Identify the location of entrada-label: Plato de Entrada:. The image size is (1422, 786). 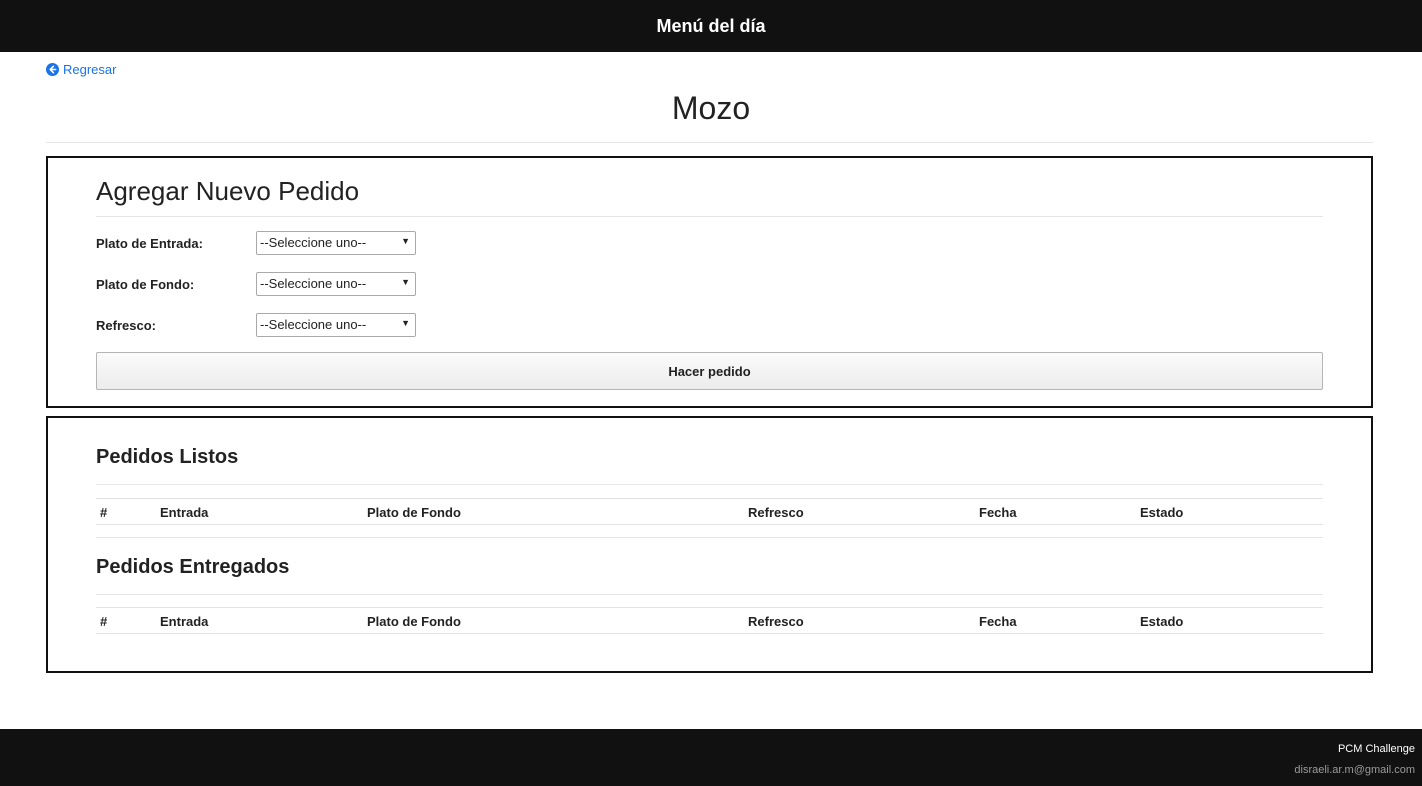
(149, 243).